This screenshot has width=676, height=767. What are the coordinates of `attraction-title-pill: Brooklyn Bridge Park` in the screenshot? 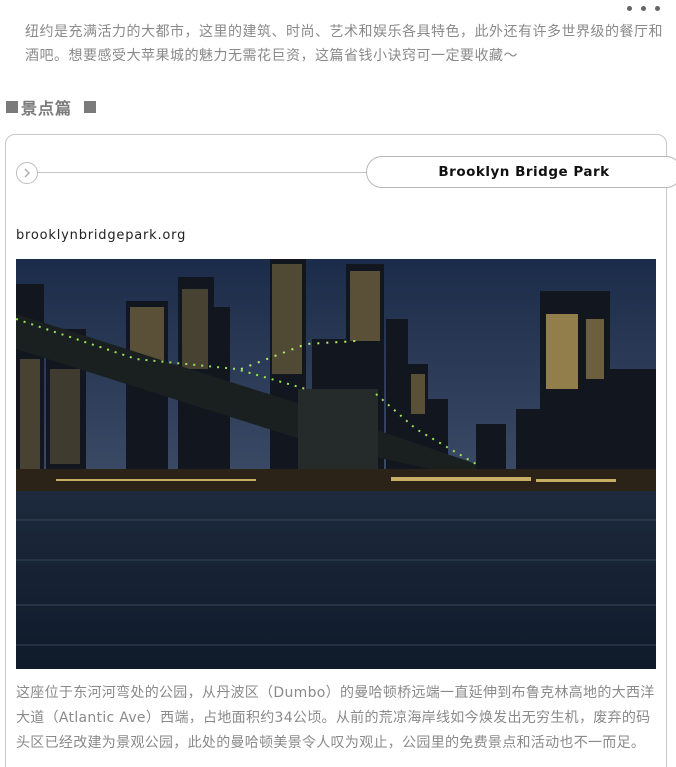 It's located at (521, 172).